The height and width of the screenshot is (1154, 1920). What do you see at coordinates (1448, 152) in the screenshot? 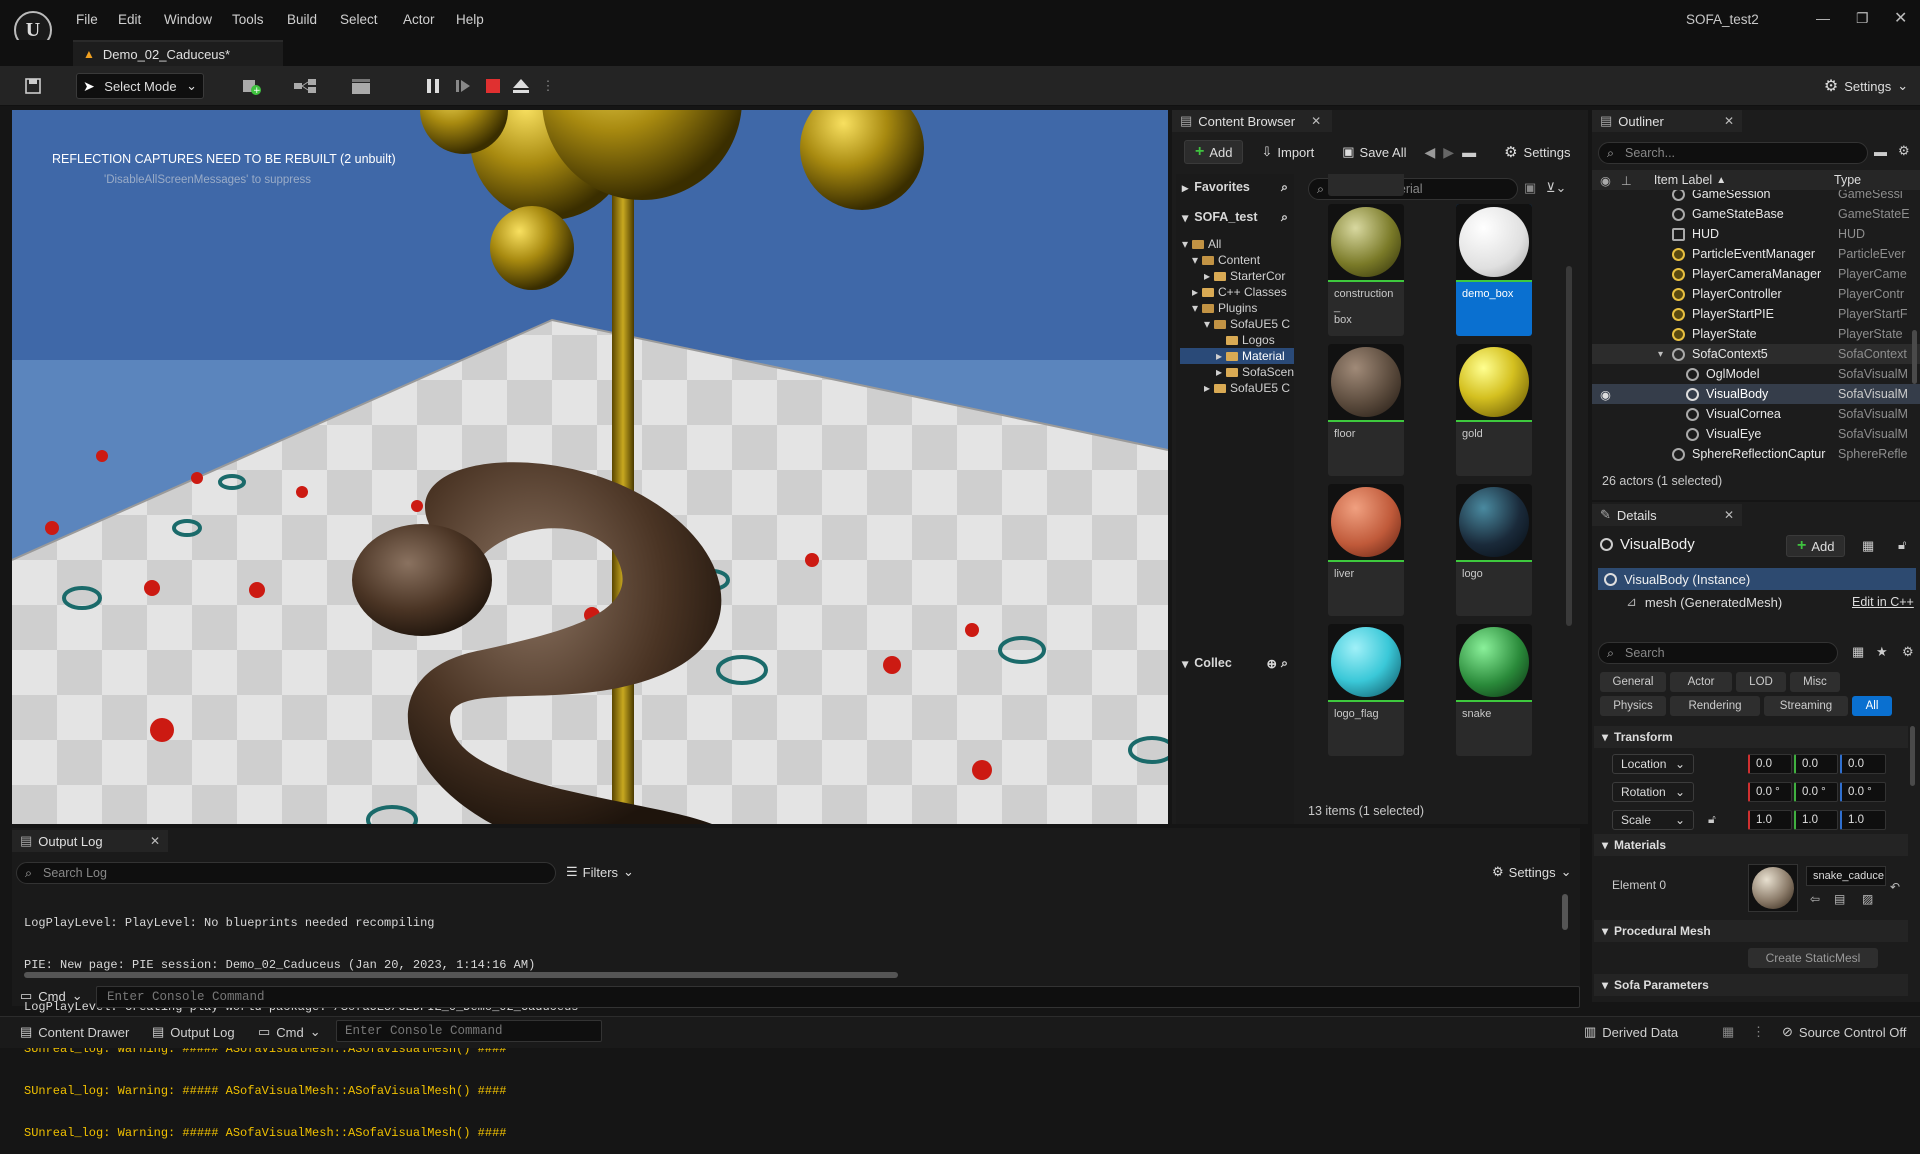
I see `forward-arrow-icon: ▶` at bounding box center [1448, 152].